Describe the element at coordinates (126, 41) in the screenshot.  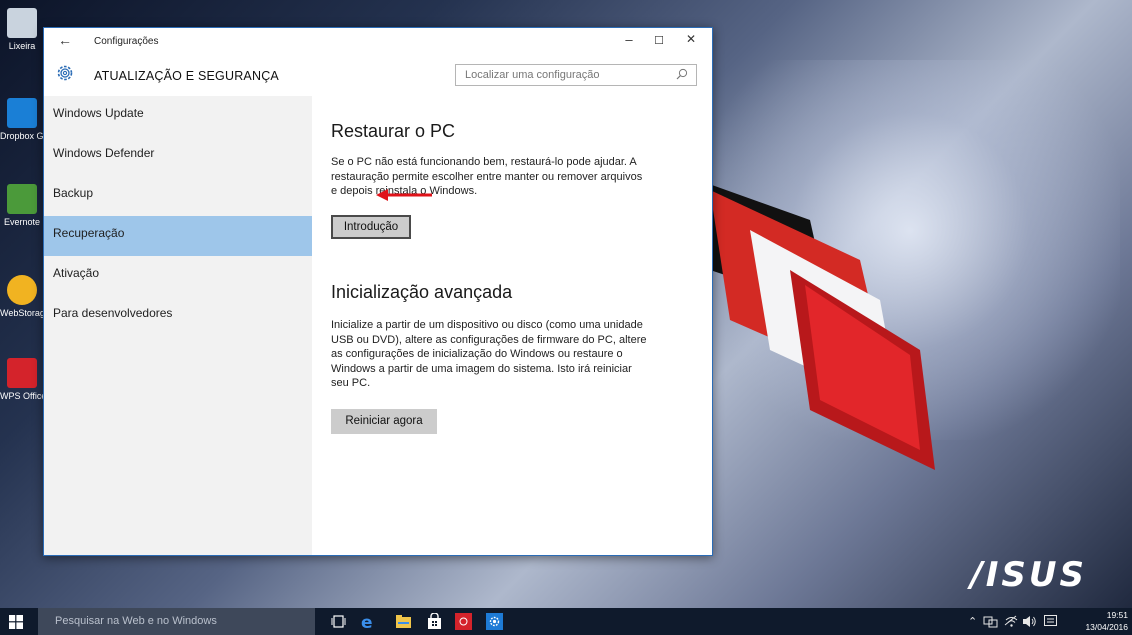
I see `window-title: Configurações` at that location.